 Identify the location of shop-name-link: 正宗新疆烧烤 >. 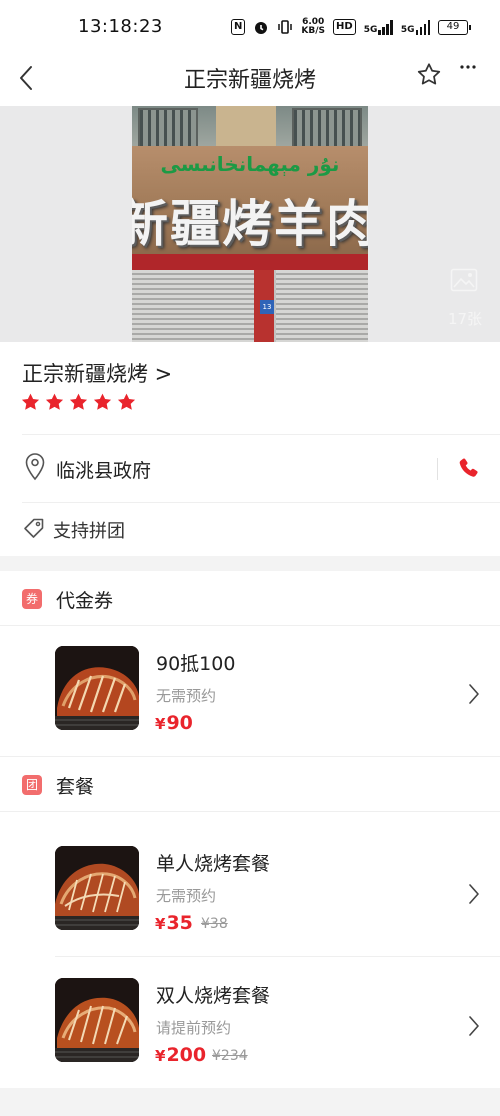
(97, 373).